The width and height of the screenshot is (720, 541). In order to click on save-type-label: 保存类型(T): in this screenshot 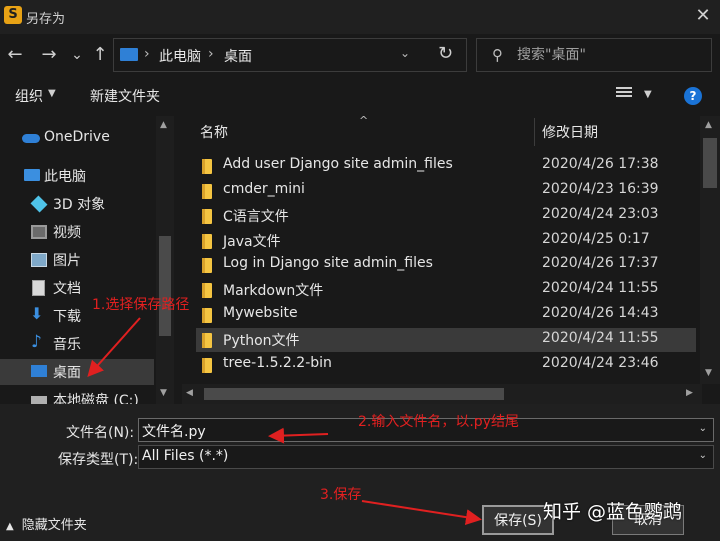, I will do `click(98, 460)`.